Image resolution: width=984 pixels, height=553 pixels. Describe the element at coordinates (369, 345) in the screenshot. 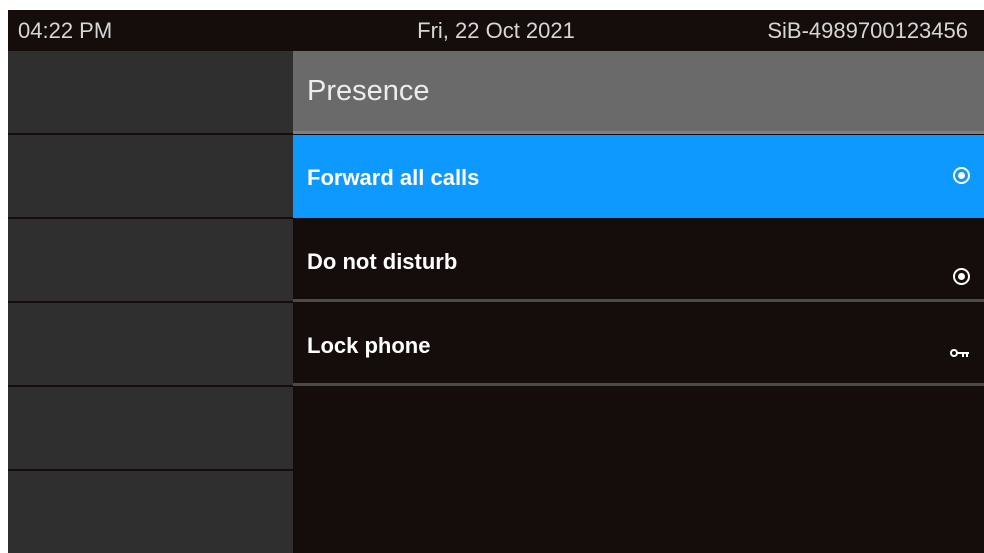

I see `menu-item-label: Lock phone` at that location.